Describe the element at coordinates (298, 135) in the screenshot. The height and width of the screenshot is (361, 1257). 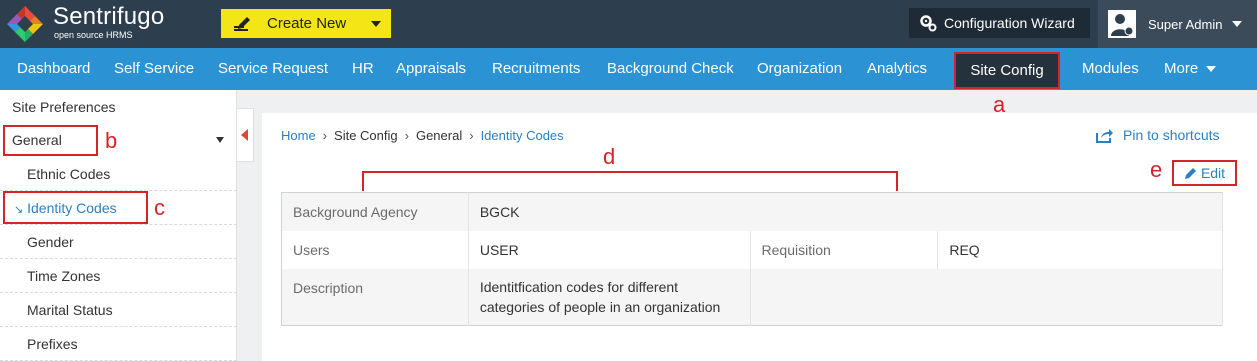
I see `breadcrumb-home: Home` at that location.